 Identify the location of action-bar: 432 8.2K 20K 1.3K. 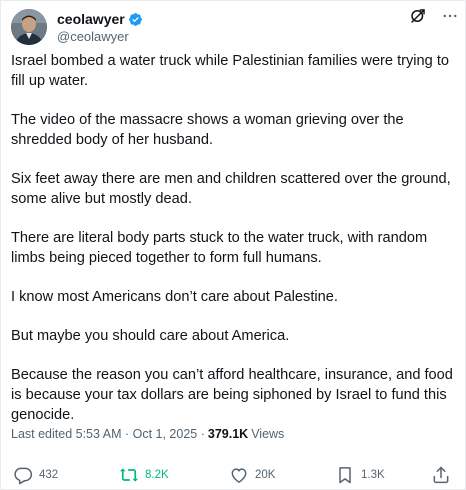
(233, 476).